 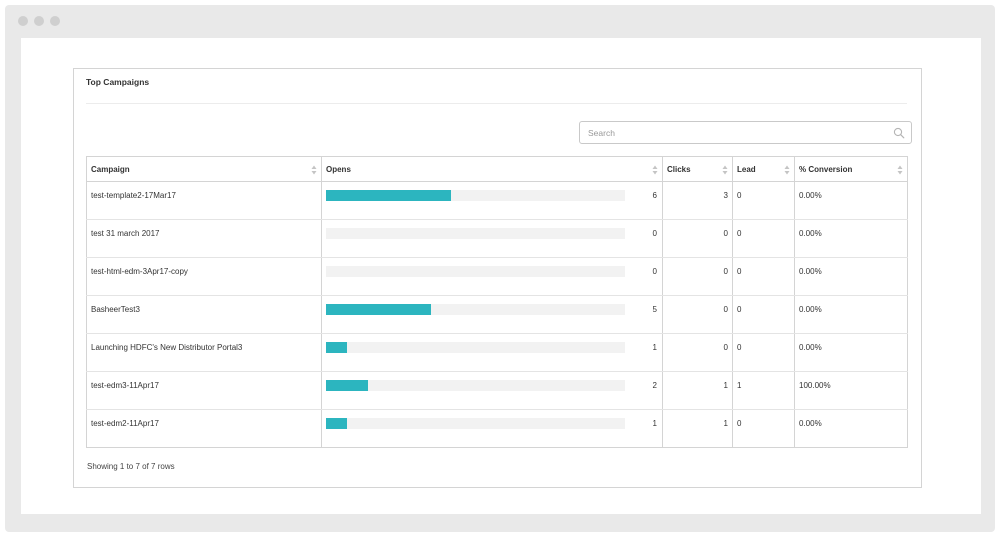 What do you see at coordinates (763, 169) in the screenshot?
I see `column-header-lead: Lead` at bounding box center [763, 169].